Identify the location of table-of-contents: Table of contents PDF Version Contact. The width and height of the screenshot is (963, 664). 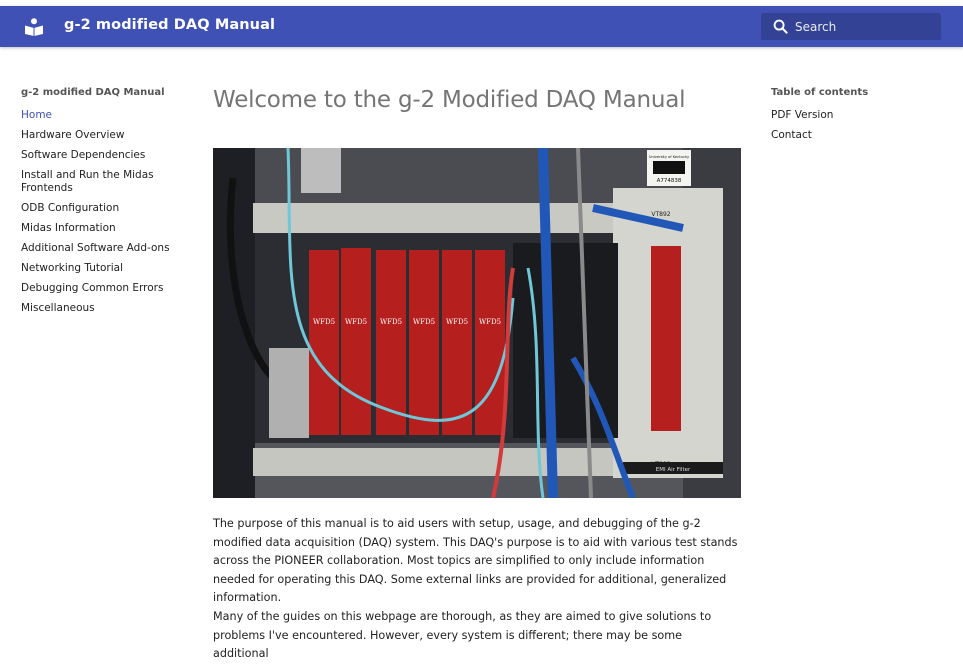
(856, 116).